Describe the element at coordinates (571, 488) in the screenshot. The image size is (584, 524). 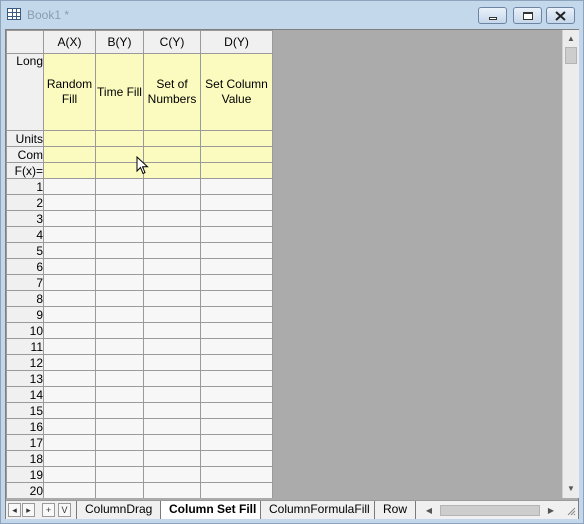
I see `scroll-down-arrow-icon: ▼` at that location.